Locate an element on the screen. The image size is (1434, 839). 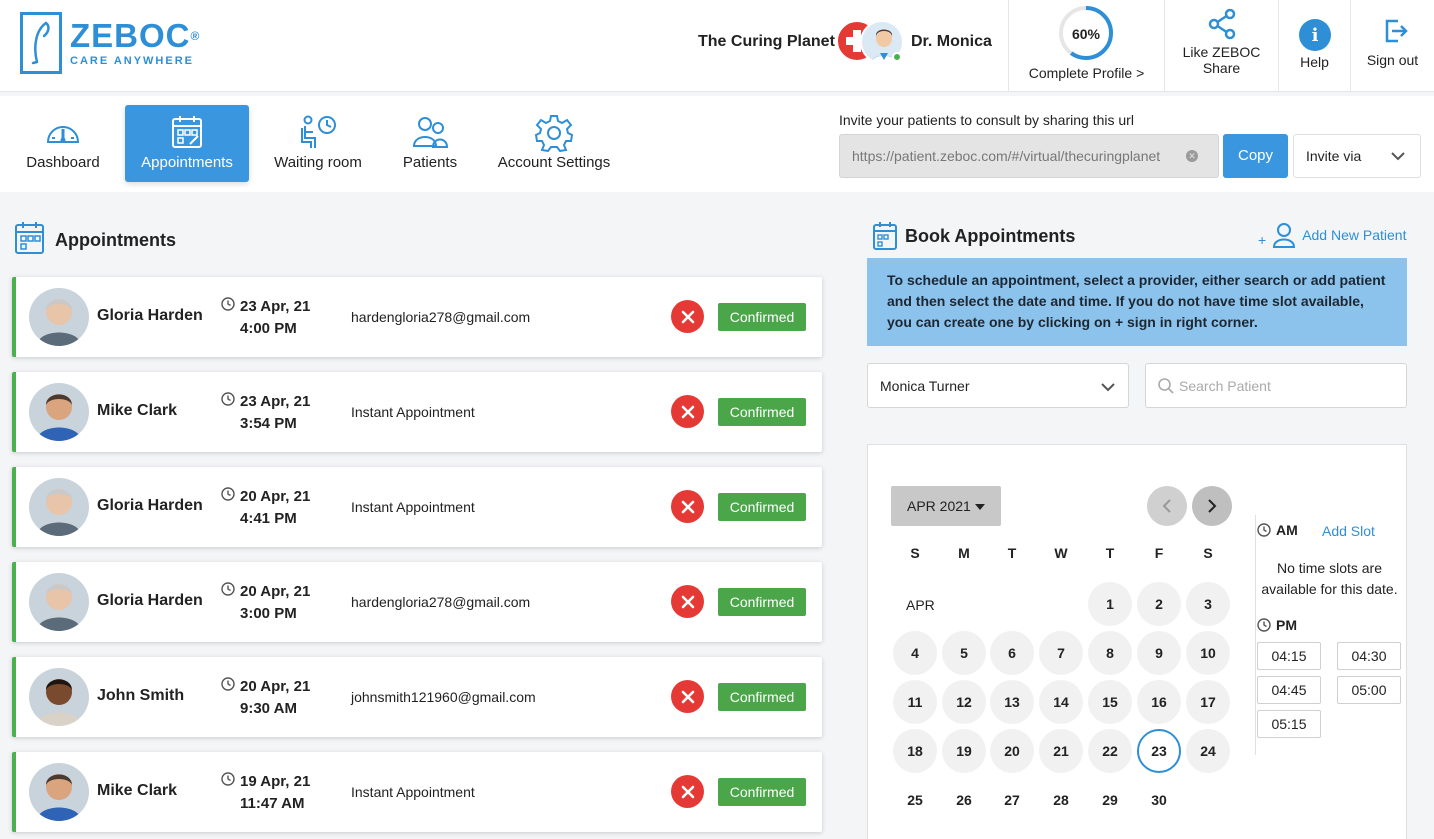
account-avatars is located at coordinates (871, 42).